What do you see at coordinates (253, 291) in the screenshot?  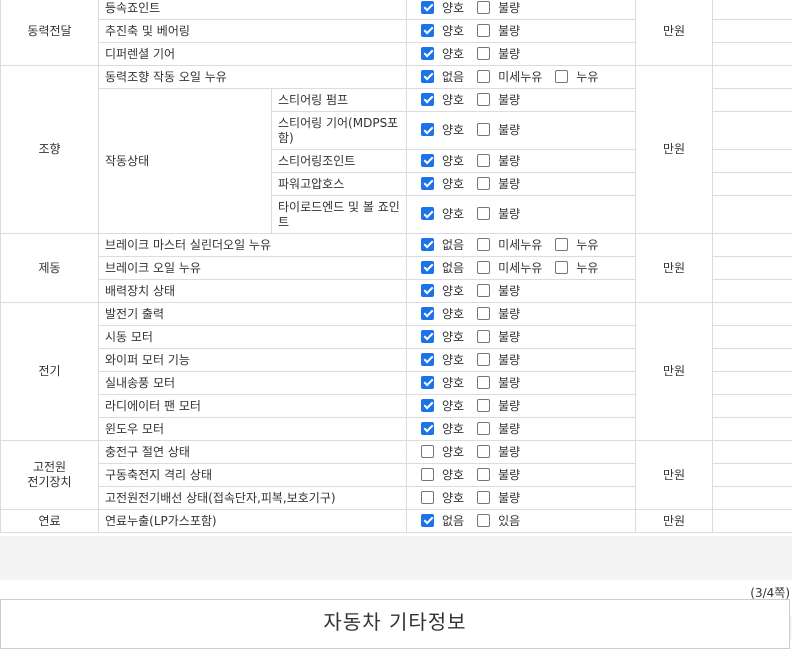 I see `item-cell: 배력장치 상태` at bounding box center [253, 291].